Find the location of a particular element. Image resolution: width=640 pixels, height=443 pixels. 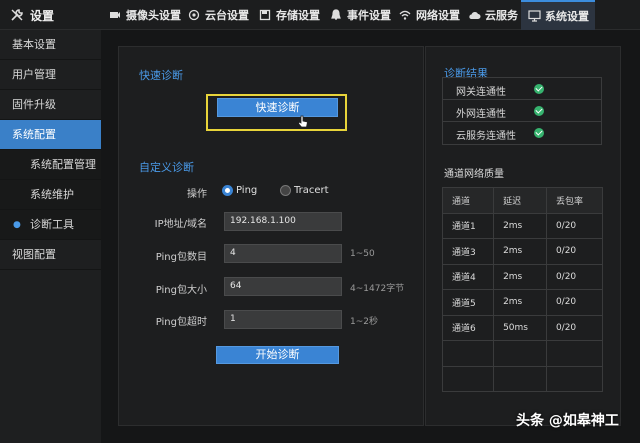

ping-size-label: Ping包大小 is located at coordinates (181, 290).